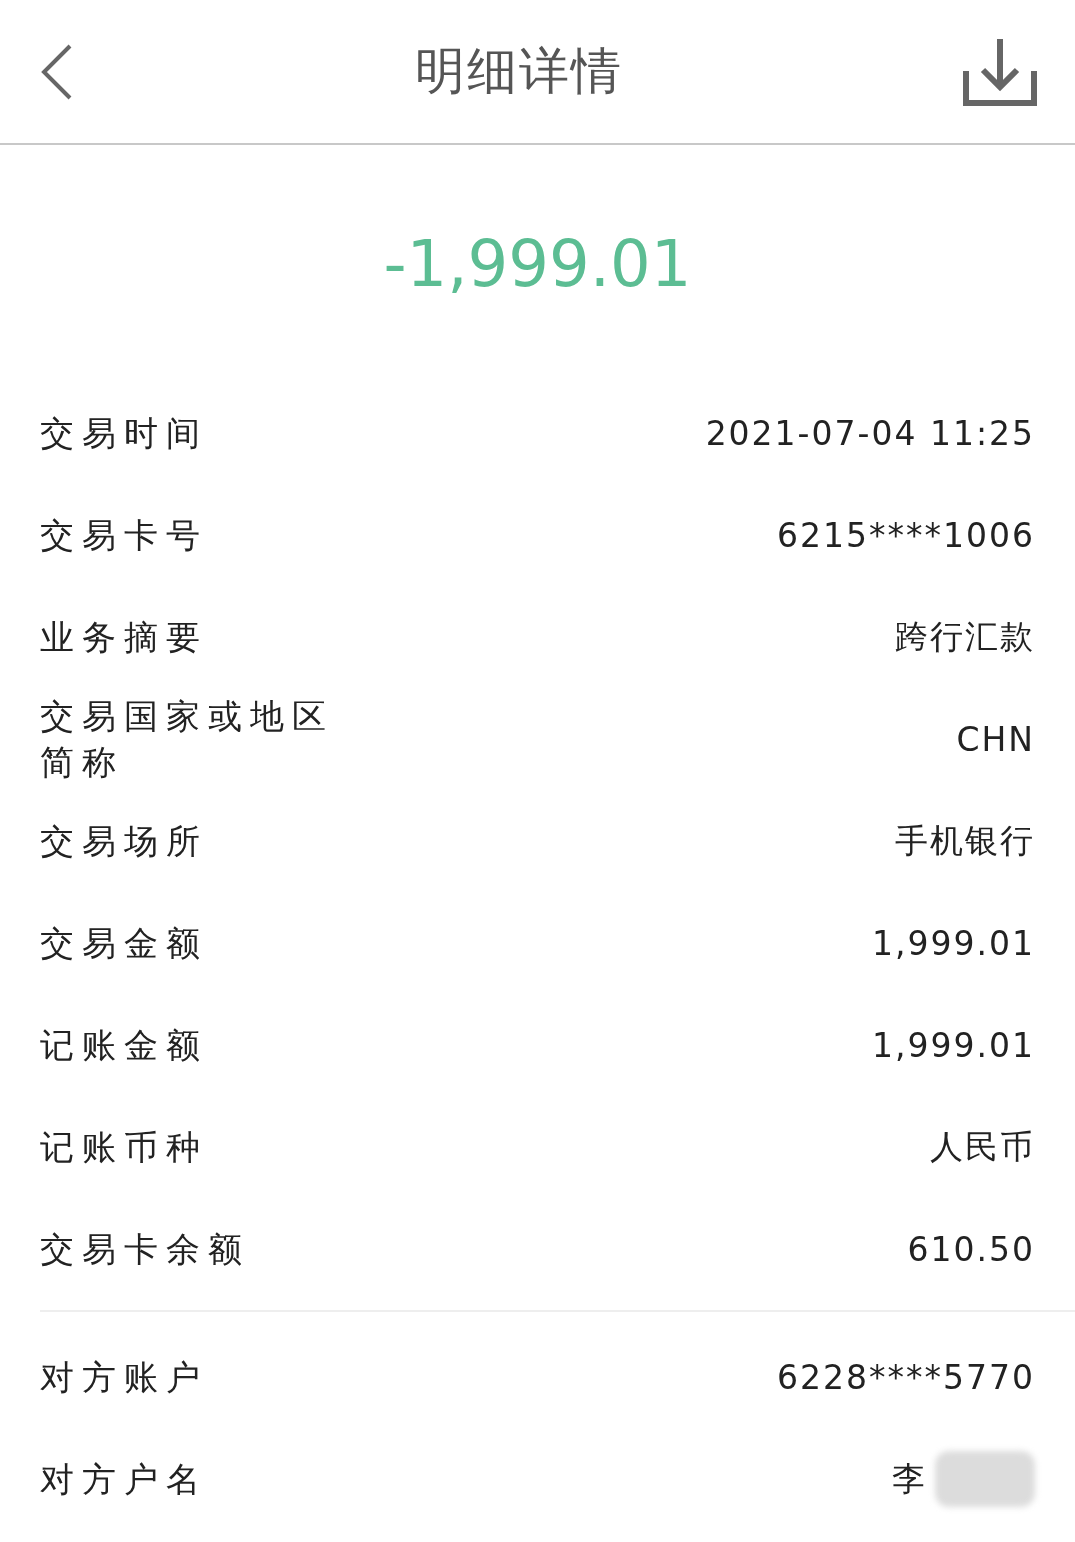  What do you see at coordinates (145, 1249) in the screenshot?
I see `field-label: 交易卡余额` at bounding box center [145, 1249].